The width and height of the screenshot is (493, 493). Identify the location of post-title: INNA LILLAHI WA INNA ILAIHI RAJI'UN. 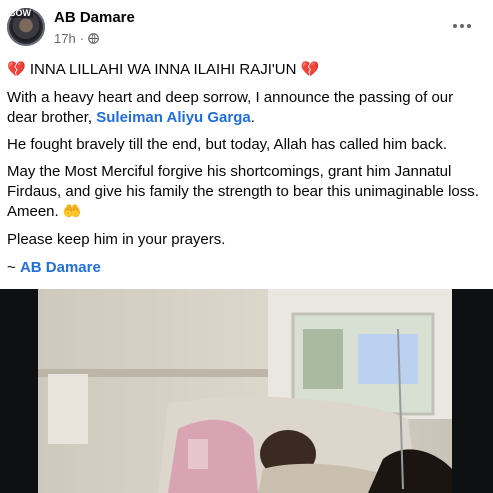
(163, 69).